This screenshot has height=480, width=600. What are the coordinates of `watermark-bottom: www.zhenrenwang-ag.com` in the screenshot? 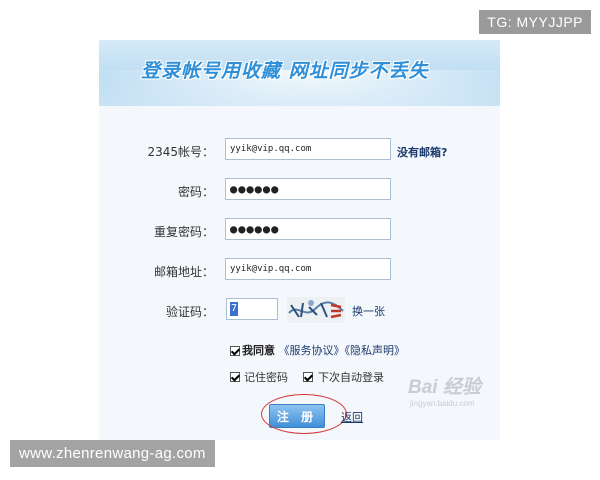 It's located at (112, 453).